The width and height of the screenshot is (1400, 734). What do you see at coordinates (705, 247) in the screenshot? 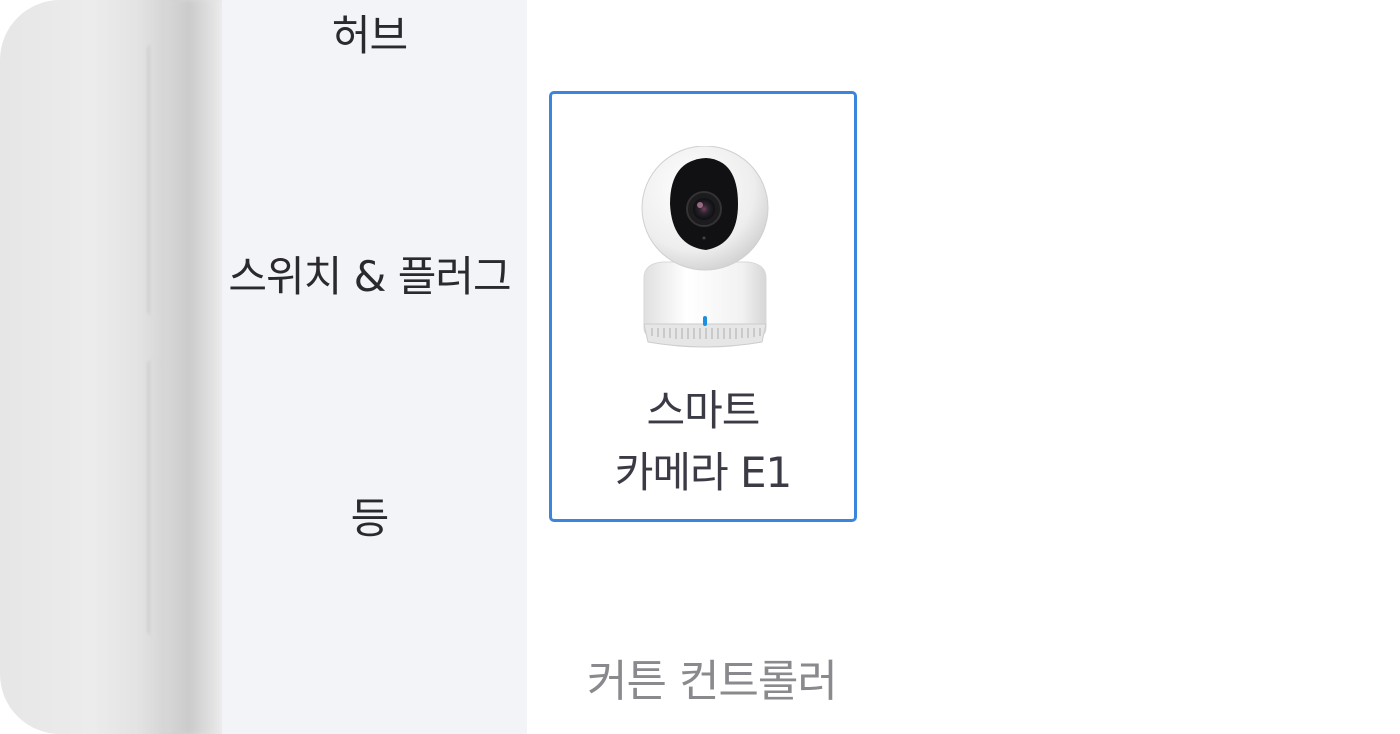
I see `smart-camera-e1-image` at bounding box center [705, 247].